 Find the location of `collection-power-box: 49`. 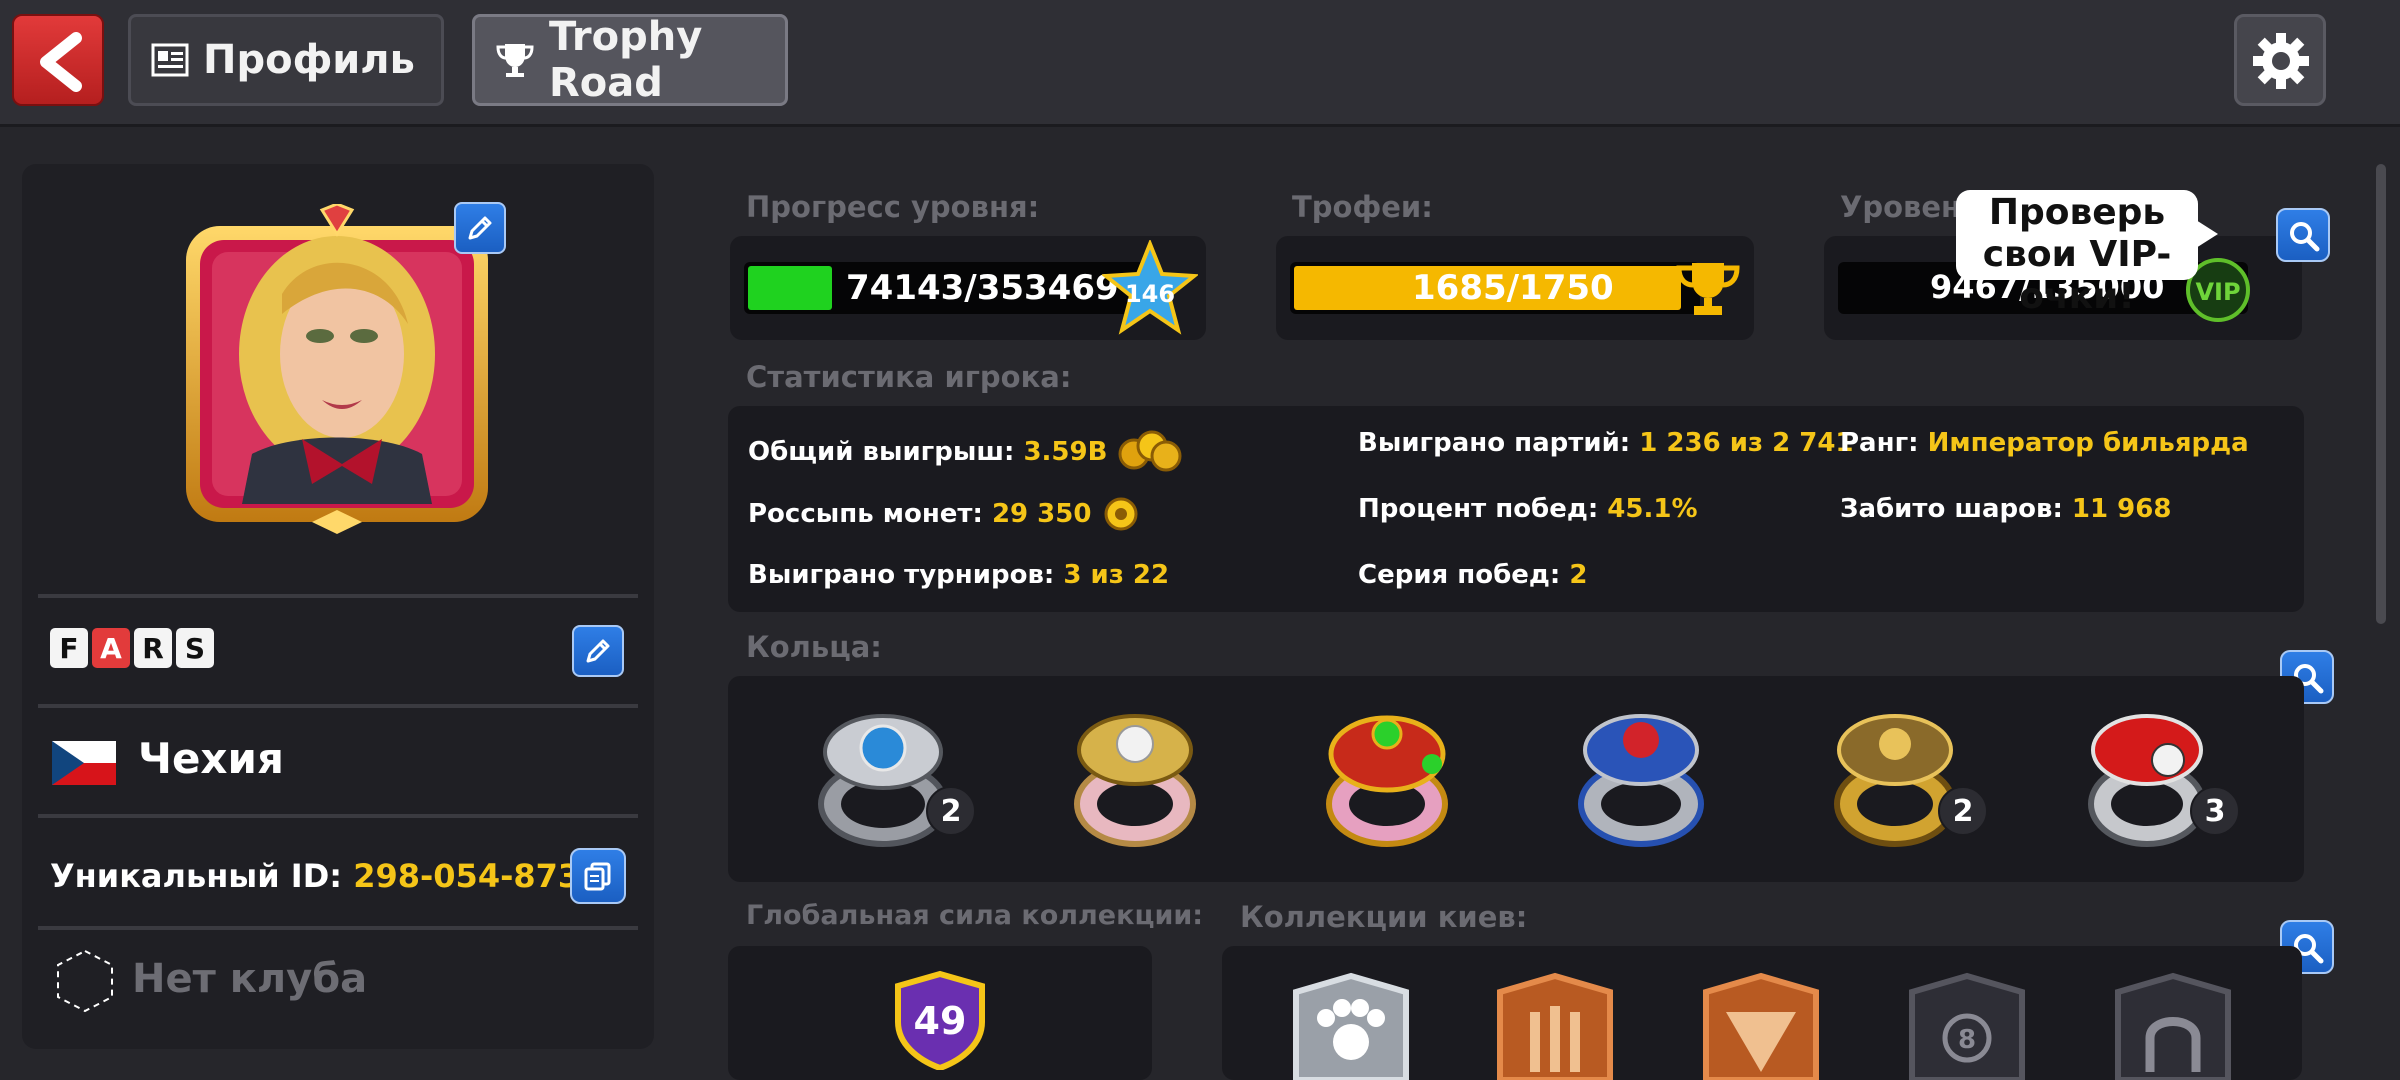

collection-power-box: 49 is located at coordinates (940, 1013).